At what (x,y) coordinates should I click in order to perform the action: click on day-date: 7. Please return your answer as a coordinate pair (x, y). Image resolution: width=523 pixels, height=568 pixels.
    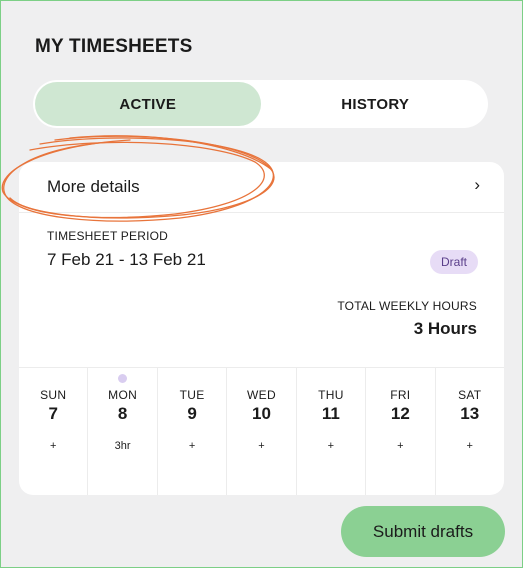
    Looking at the image, I should click on (53, 413).